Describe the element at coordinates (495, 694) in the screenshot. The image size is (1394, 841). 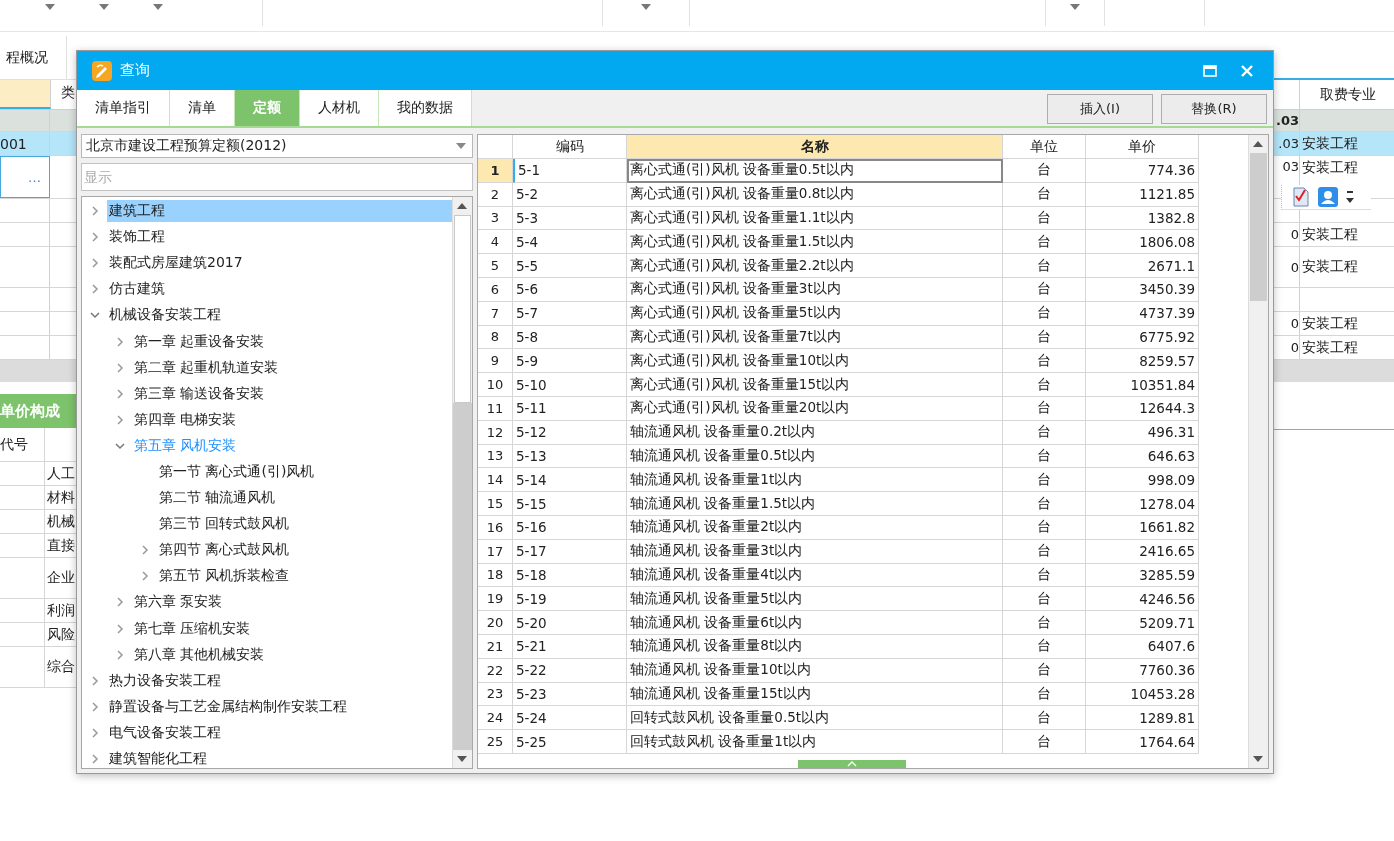
I see `row-number: 23` at that location.